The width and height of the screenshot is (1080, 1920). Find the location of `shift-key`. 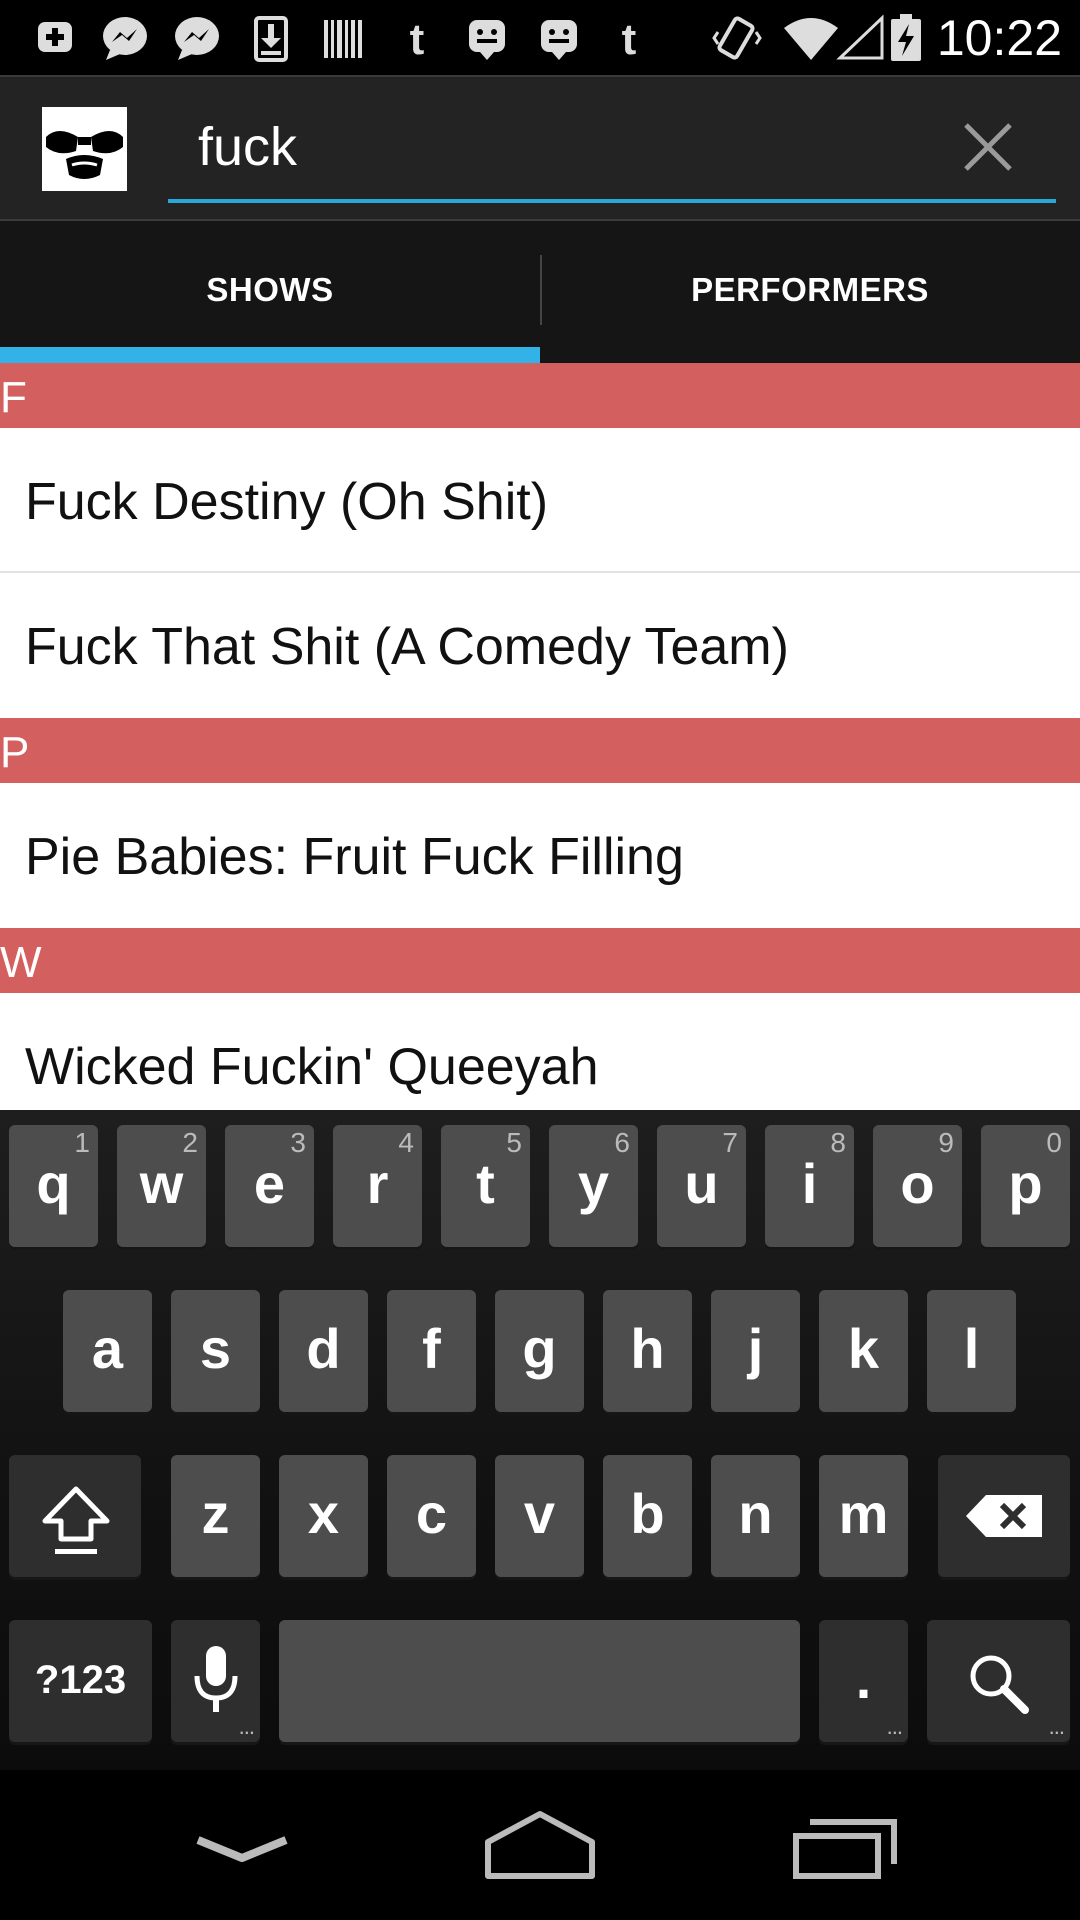

shift-key is located at coordinates (75, 1516).